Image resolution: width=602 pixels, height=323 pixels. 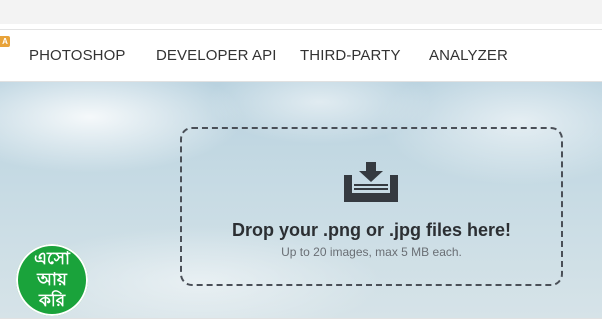 I want to click on nav-item-photoshop: PHOTOSHOP, so click(x=77, y=55).